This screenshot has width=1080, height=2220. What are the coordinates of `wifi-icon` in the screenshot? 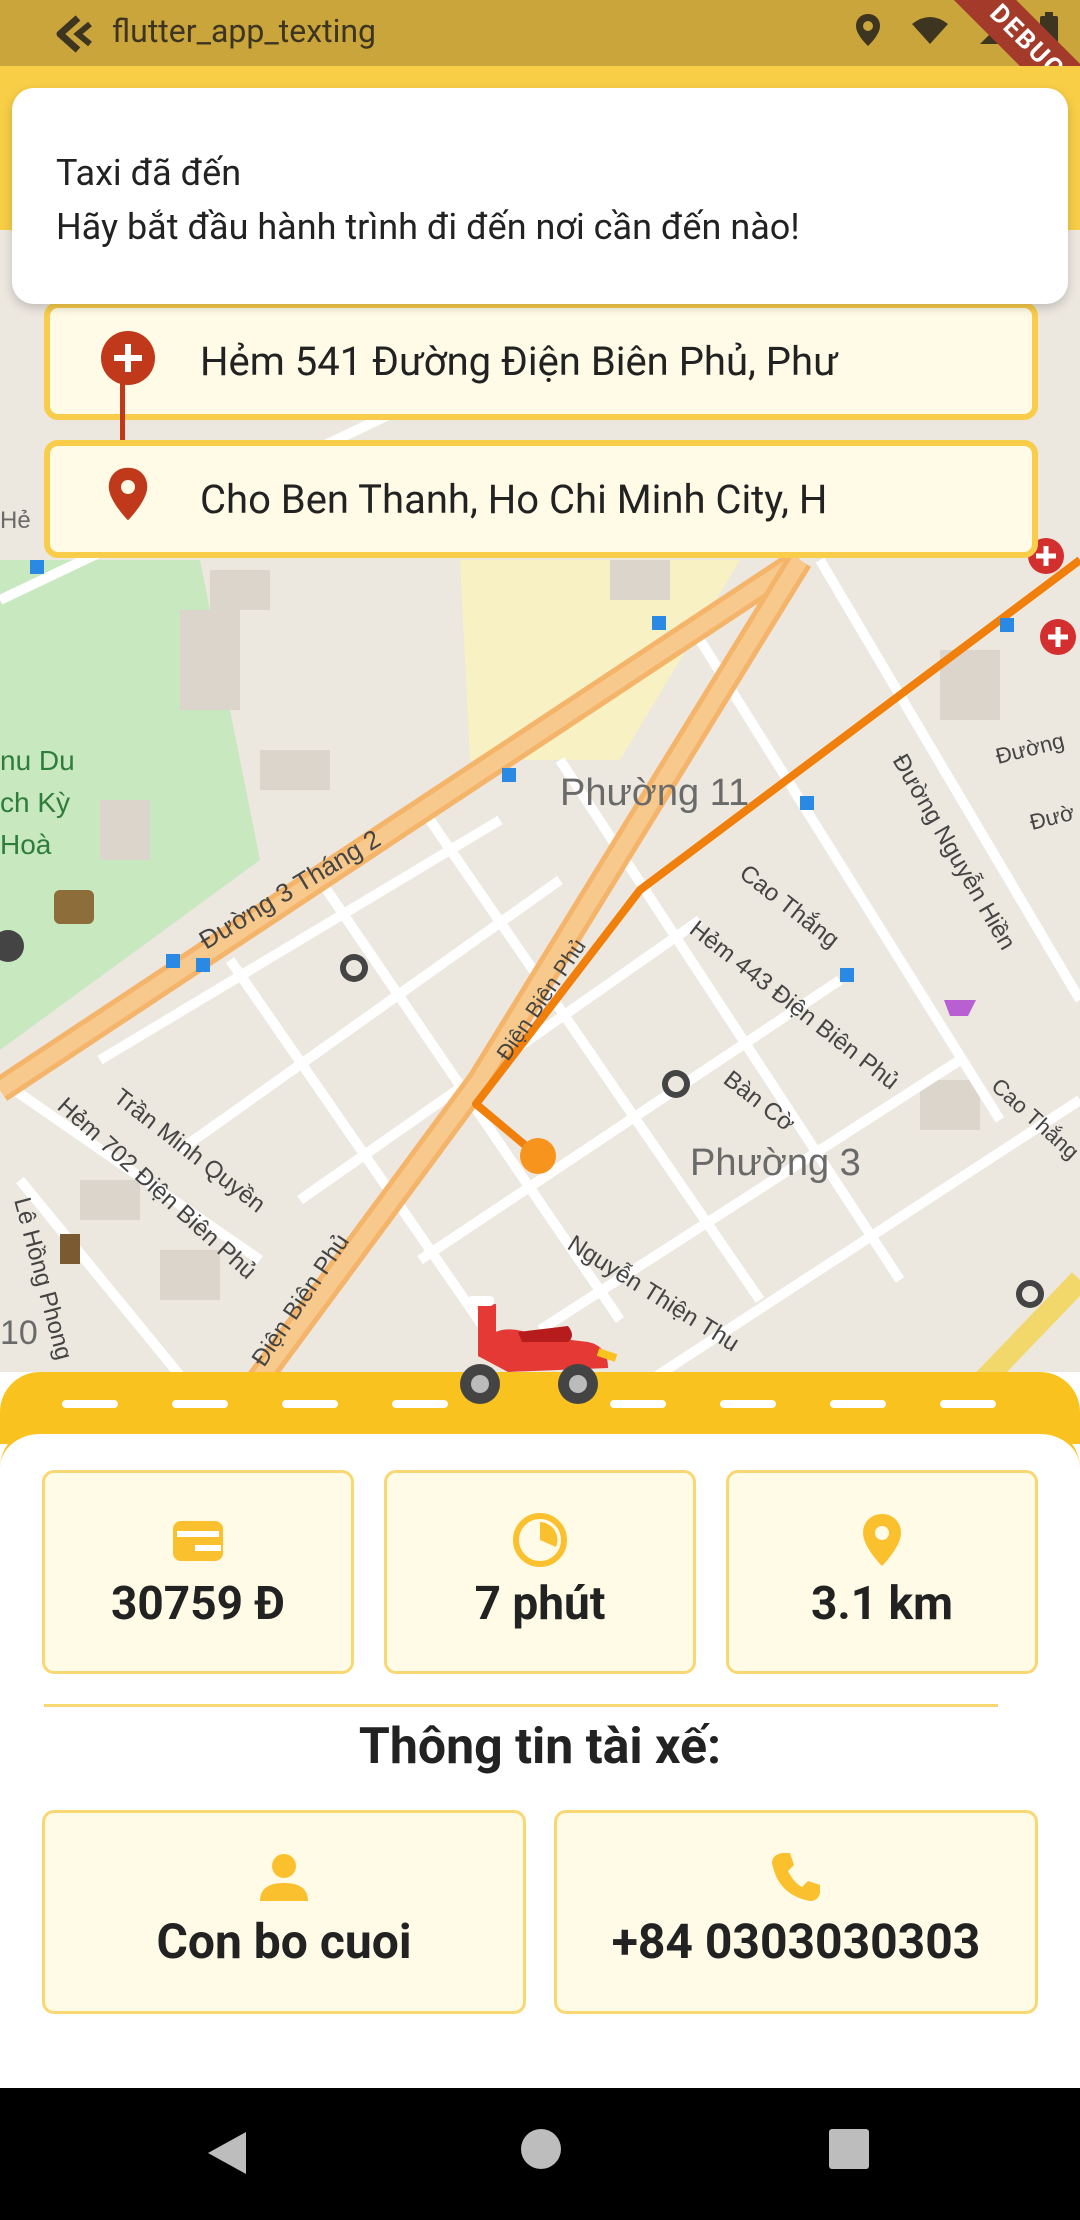 It's located at (930, 30).